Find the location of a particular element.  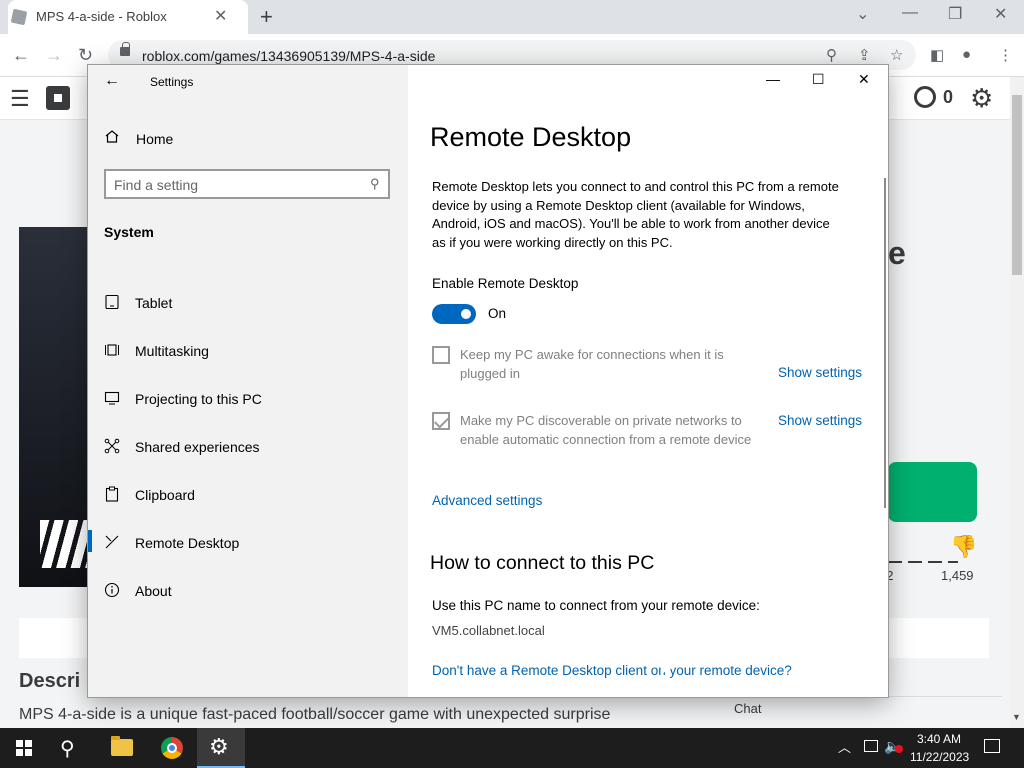

tray-chevron-up-icon: ︿ is located at coordinates (844, 746).